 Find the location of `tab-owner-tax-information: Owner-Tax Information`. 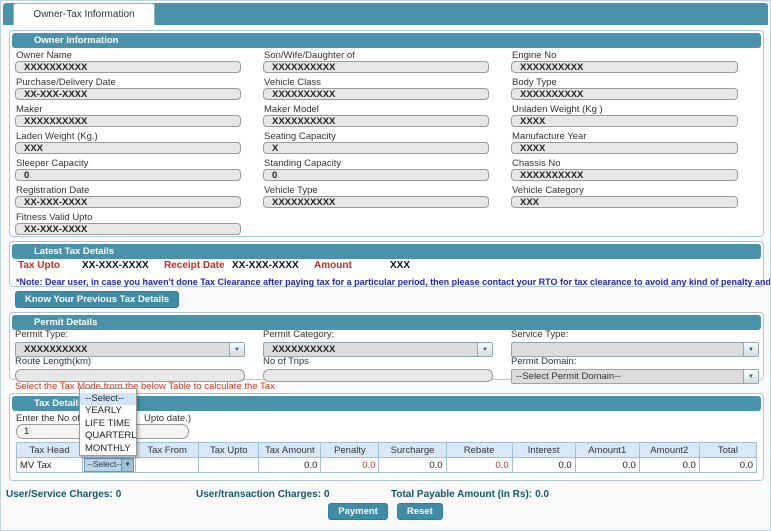

tab-owner-tax-information: Owner-Tax Information is located at coordinates (84, 14).